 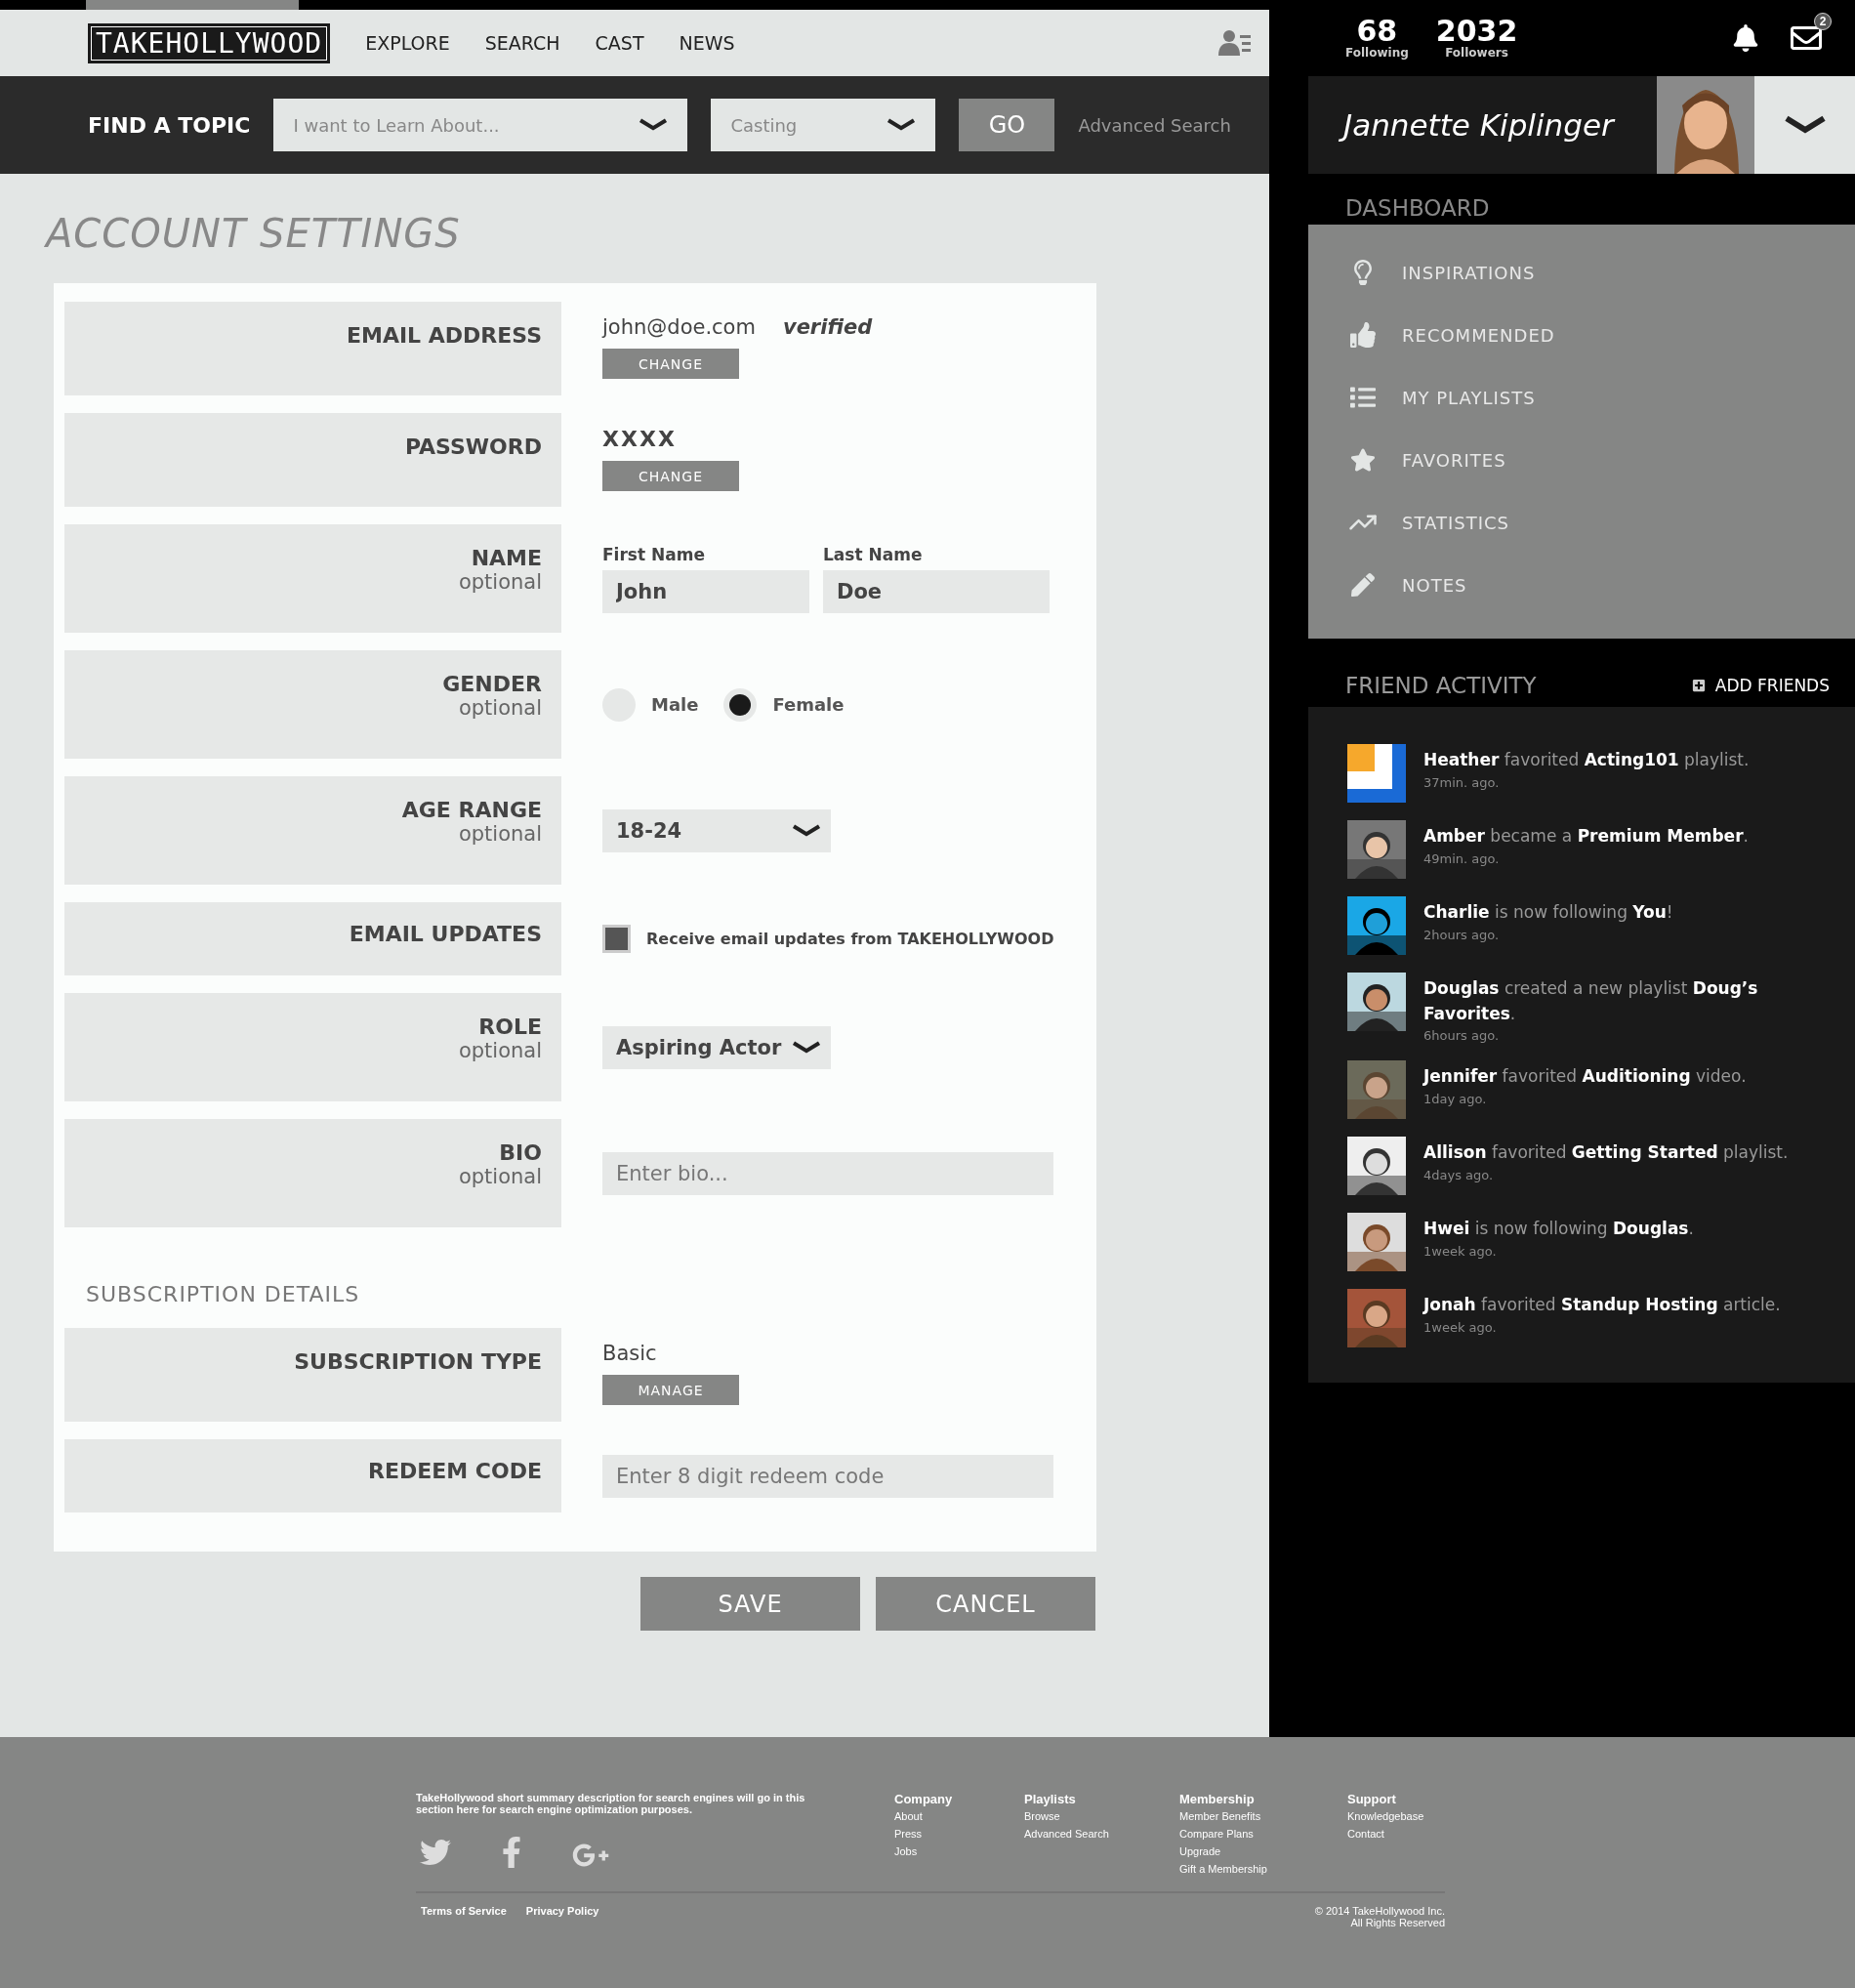 What do you see at coordinates (510, 1027) in the screenshot?
I see `field-label: ROLE` at bounding box center [510, 1027].